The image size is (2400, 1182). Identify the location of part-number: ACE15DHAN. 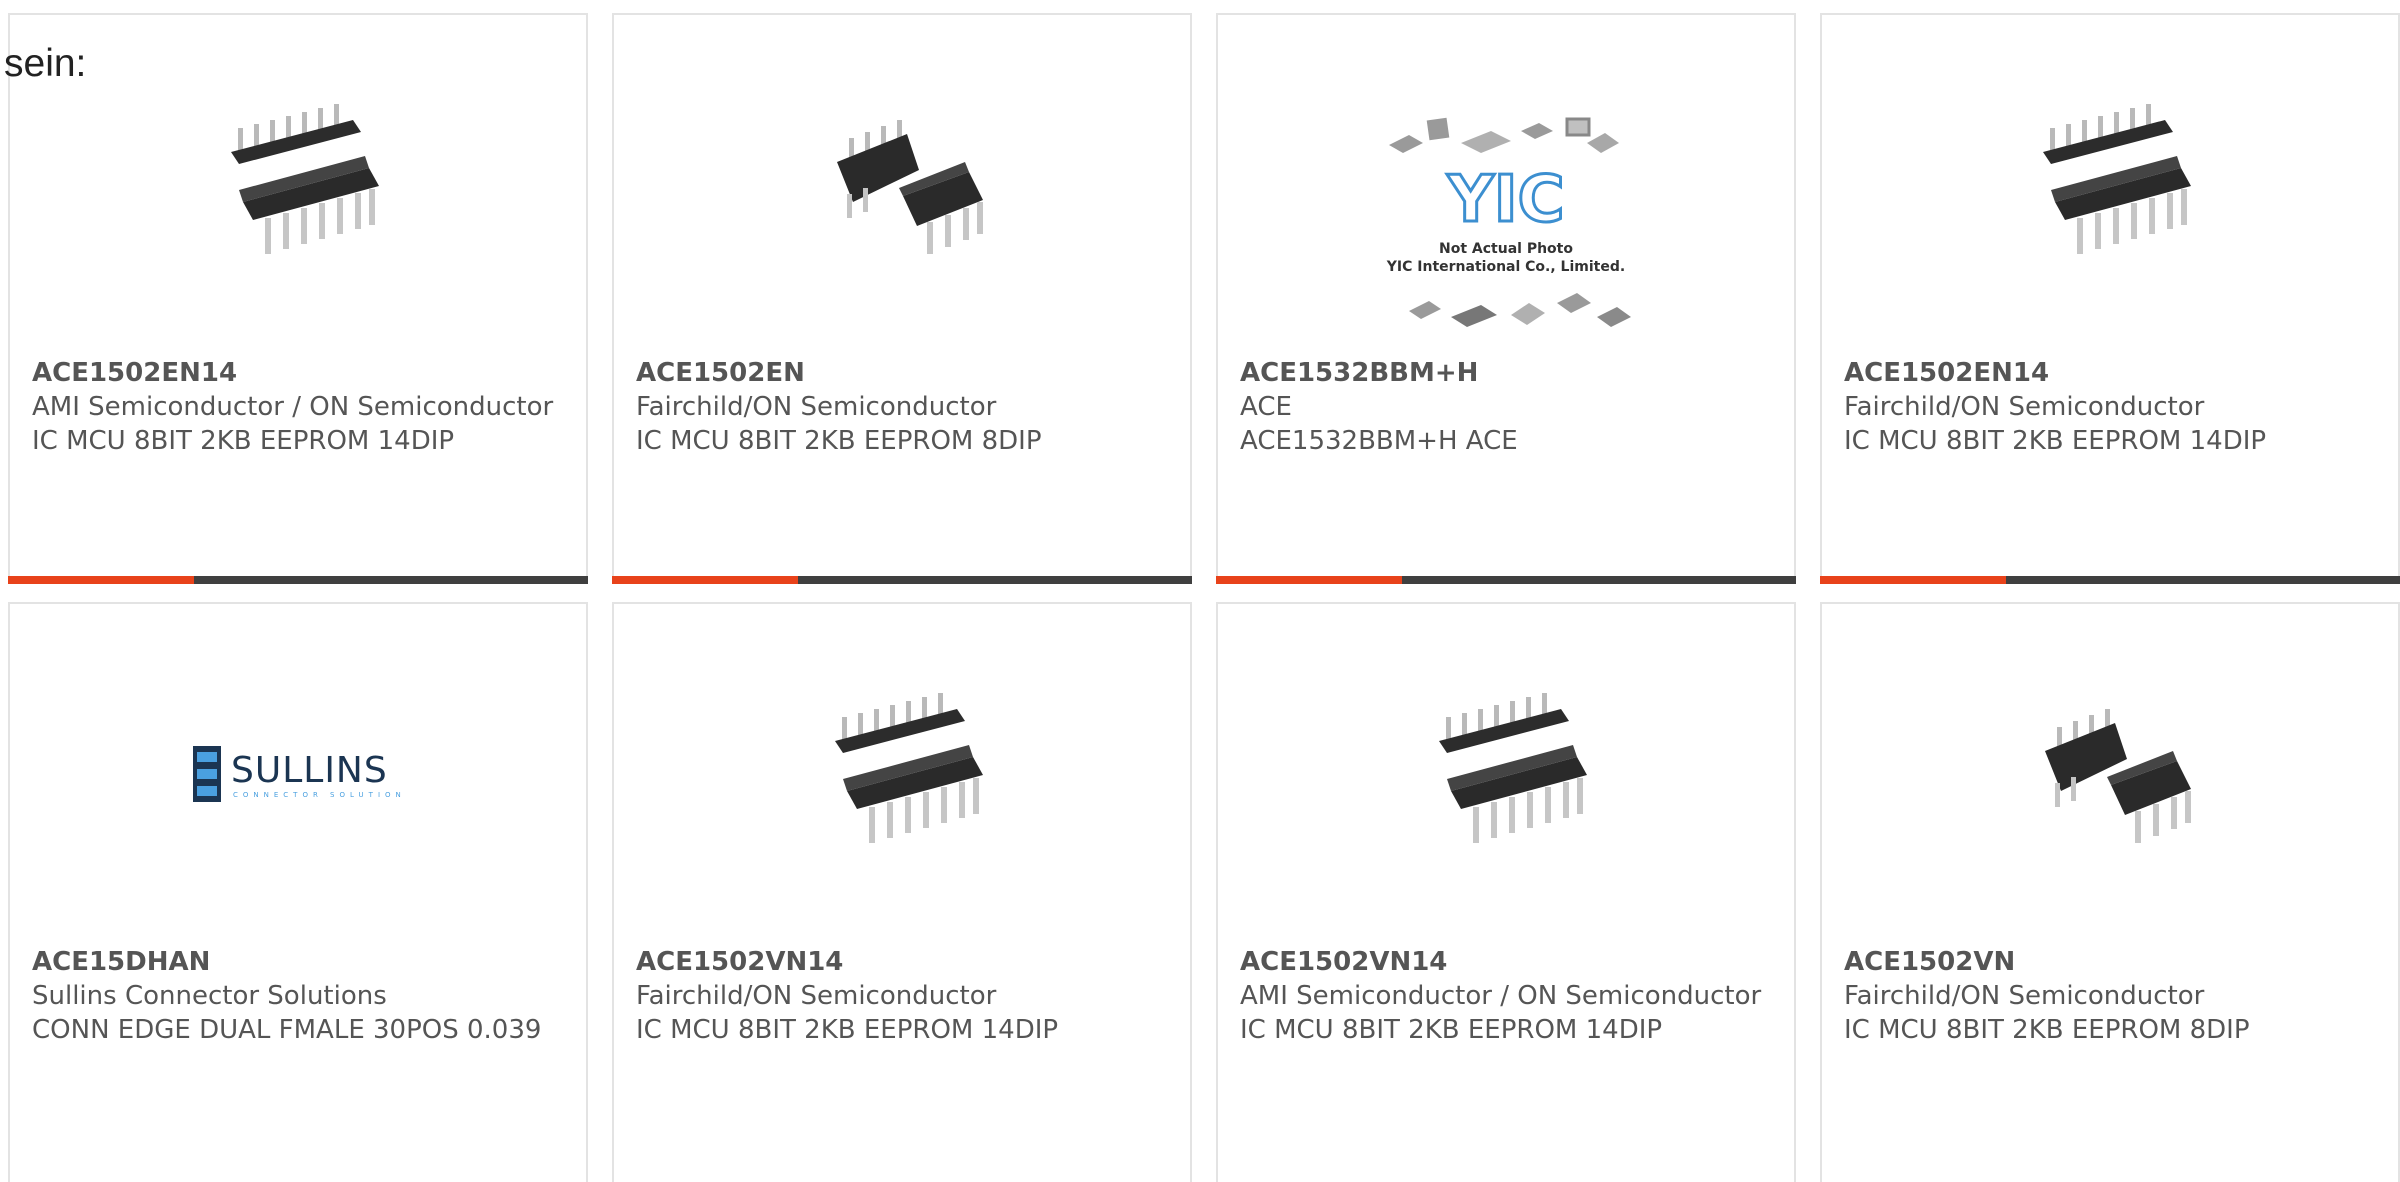
(298, 962).